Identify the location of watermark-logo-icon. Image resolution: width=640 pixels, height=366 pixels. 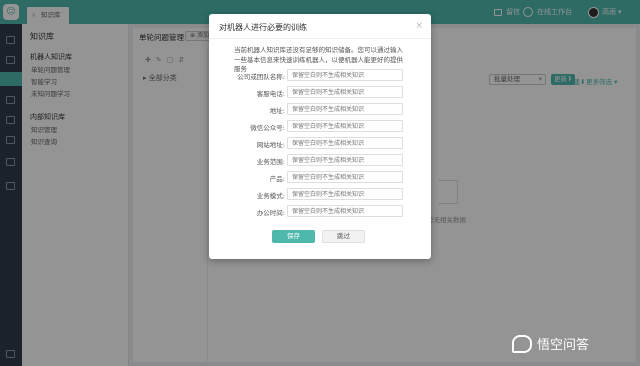
(522, 343).